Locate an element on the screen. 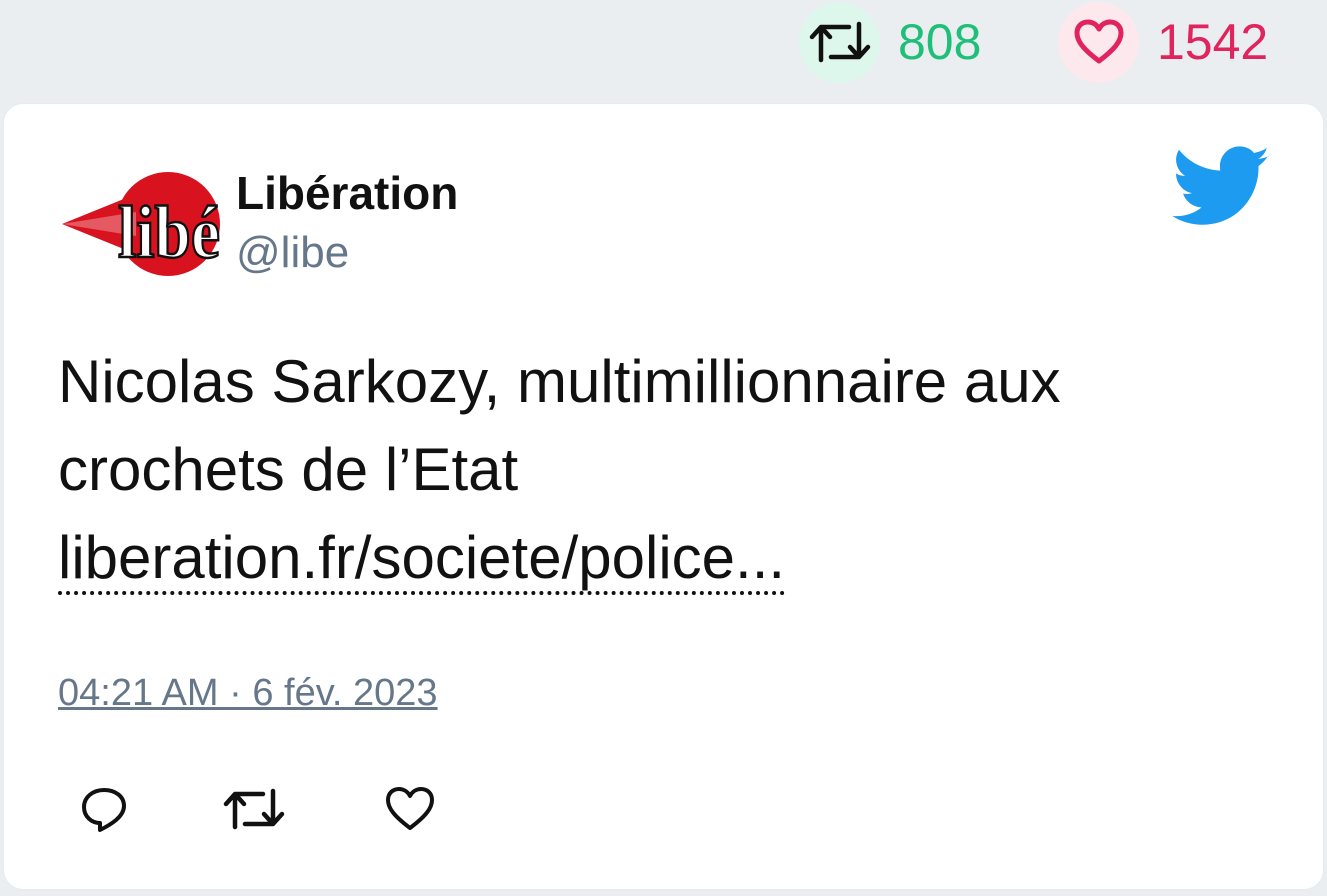 The image size is (1327, 896). author-name: Libération is located at coordinates (347, 193).